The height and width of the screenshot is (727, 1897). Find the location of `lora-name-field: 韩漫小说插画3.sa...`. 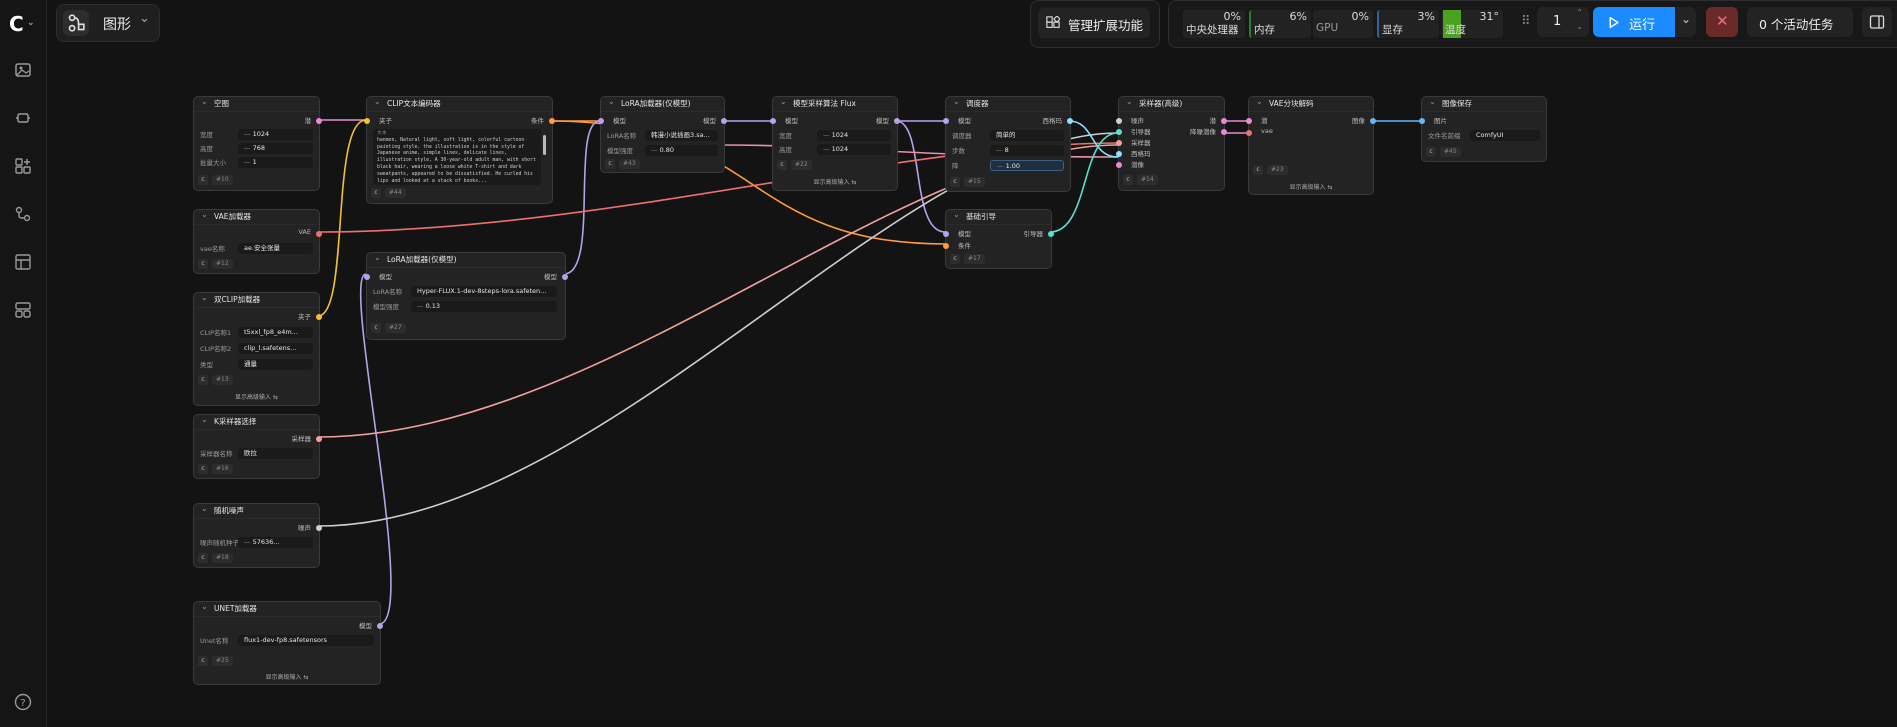

lora-name-field: 韩漫小说插画3.sa... is located at coordinates (681, 135).